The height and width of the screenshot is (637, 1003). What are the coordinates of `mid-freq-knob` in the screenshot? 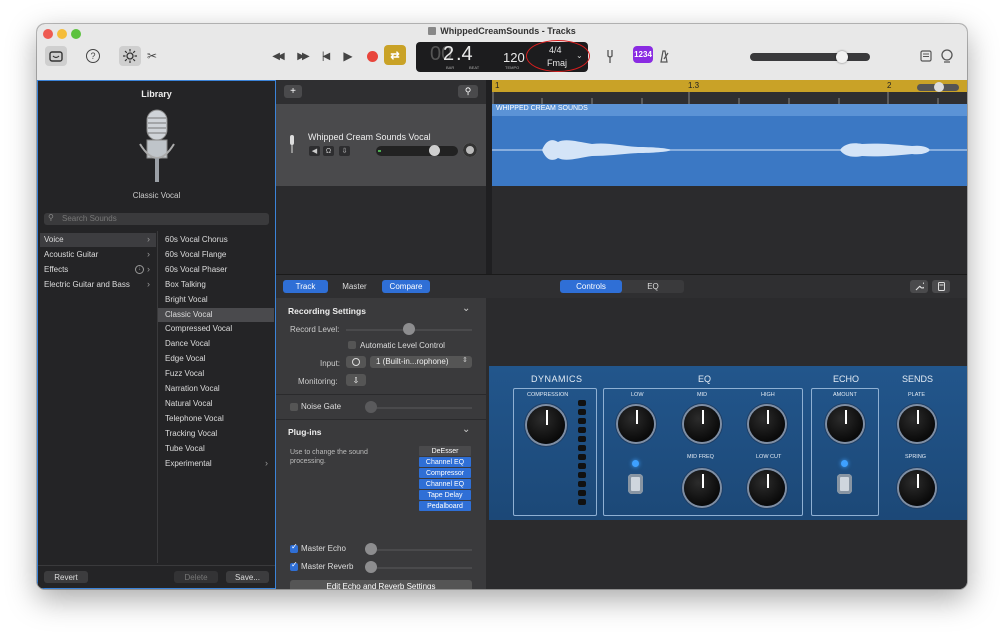 It's located at (702, 488).